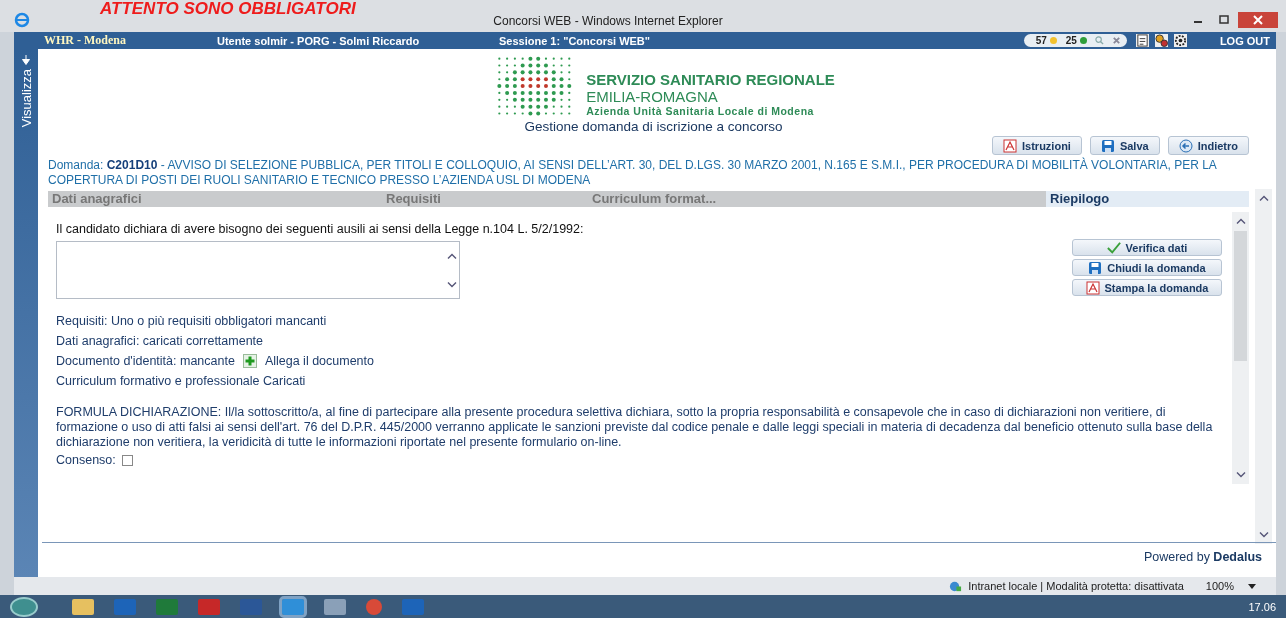 The image size is (1286, 618). I want to click on logout-link: LOG OUT, so click(1244, 40).